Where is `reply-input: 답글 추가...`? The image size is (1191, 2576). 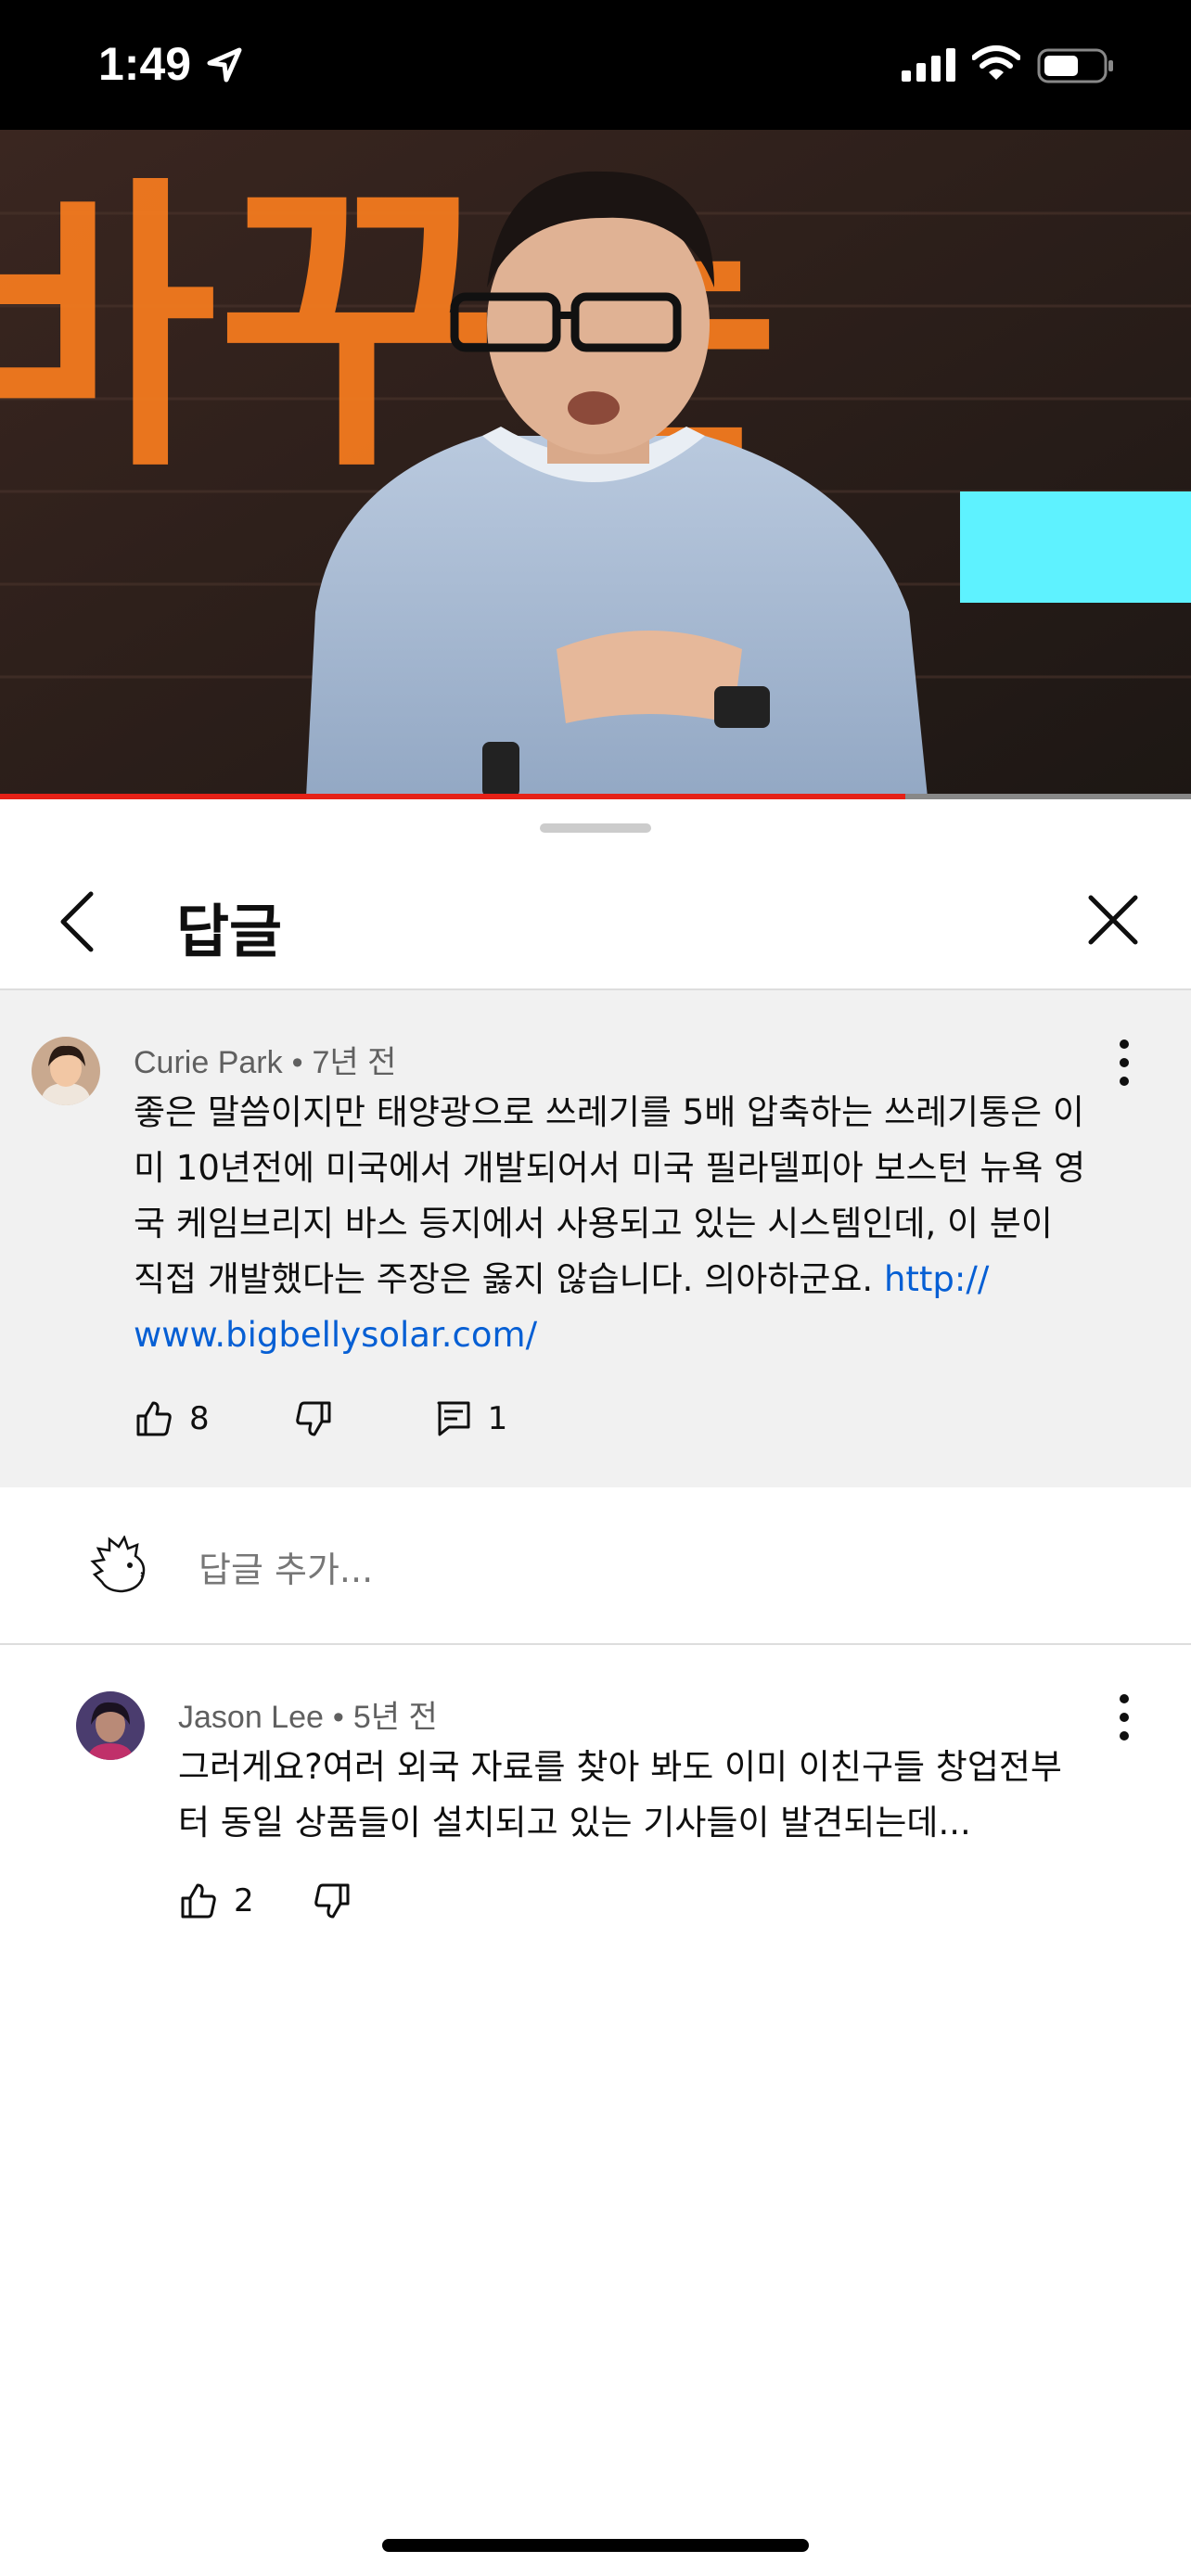
reply-input: 답글 추가... is located at coordinates (285, 1566).